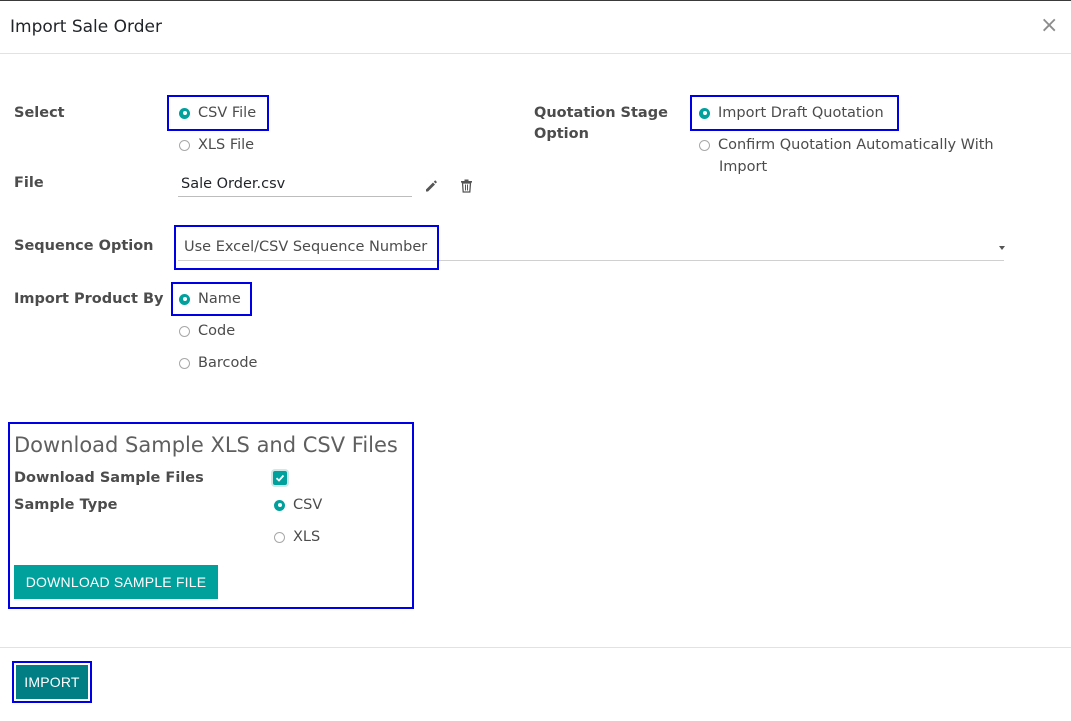  Describe the element at coordinates (66, 505) in the screenshot. I see `sample-type-label: Sample Type` at that location.